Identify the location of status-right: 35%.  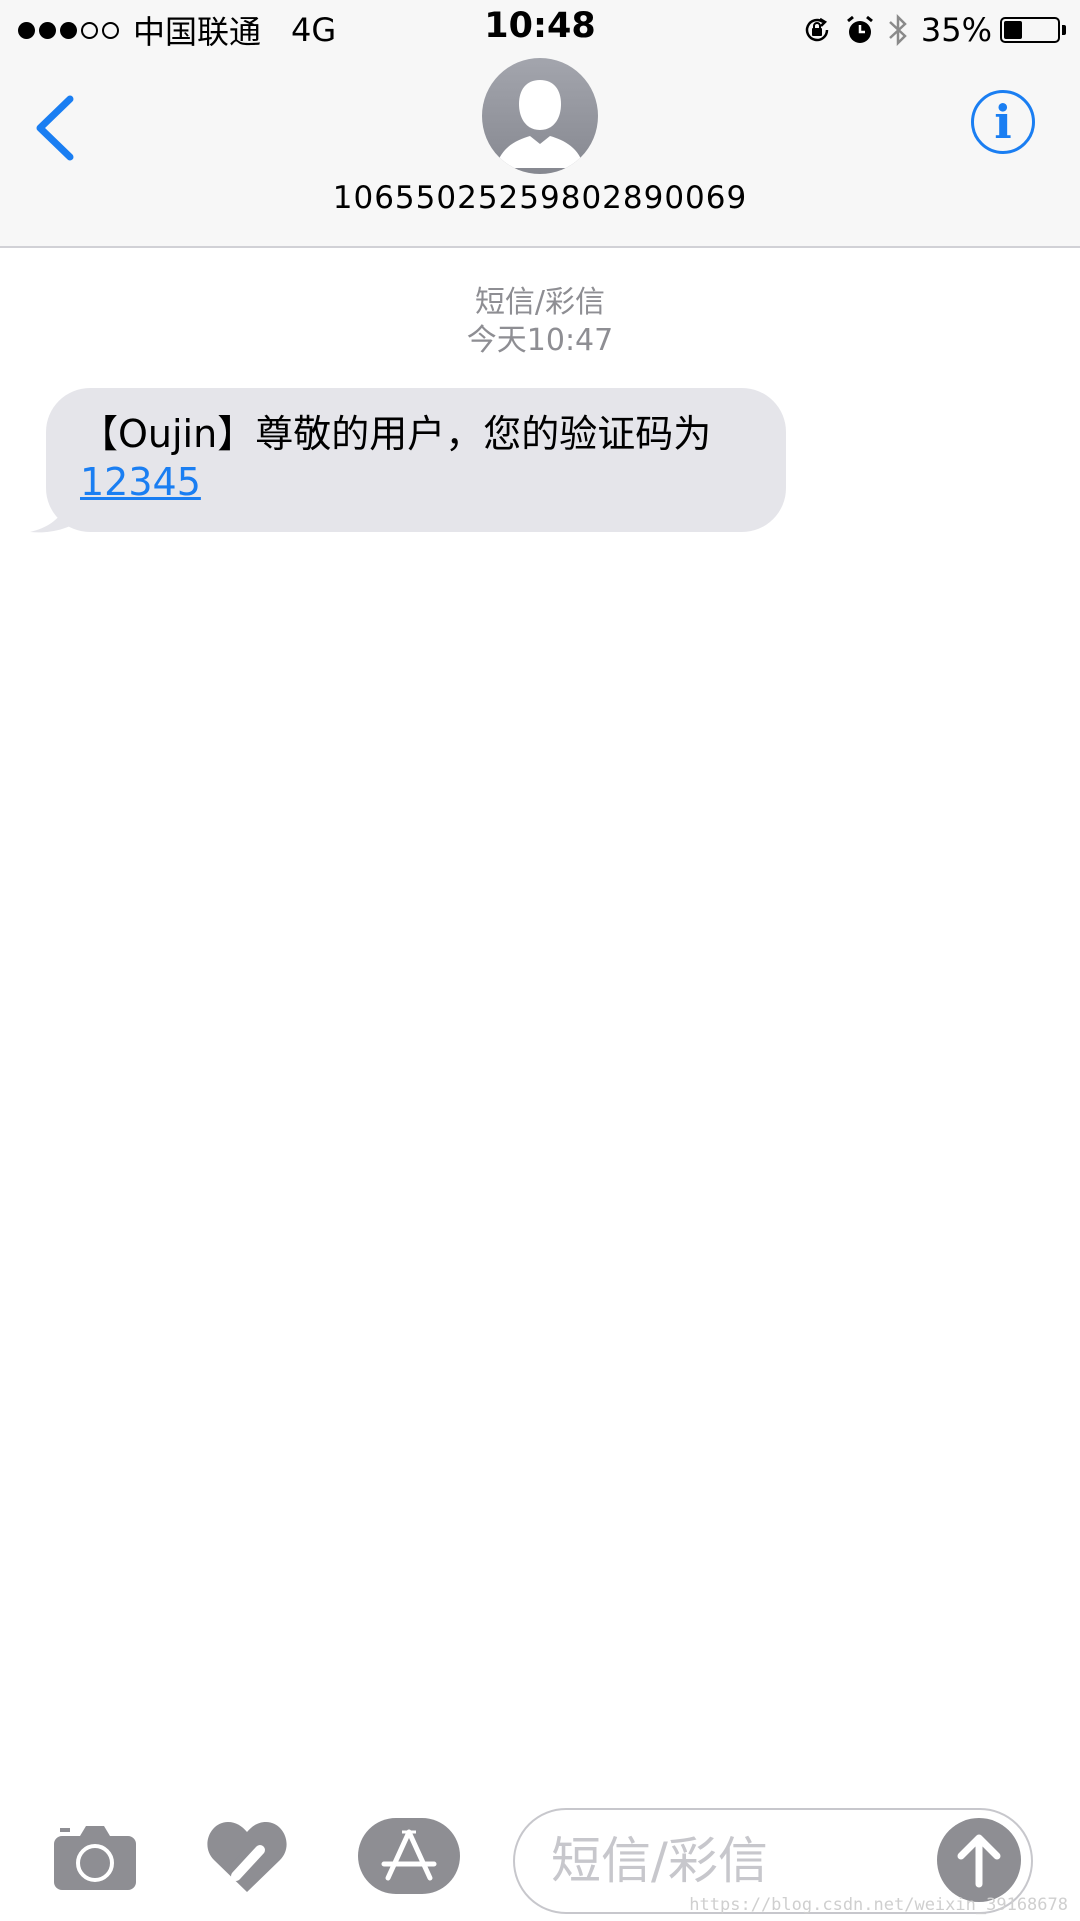
(927, 30).